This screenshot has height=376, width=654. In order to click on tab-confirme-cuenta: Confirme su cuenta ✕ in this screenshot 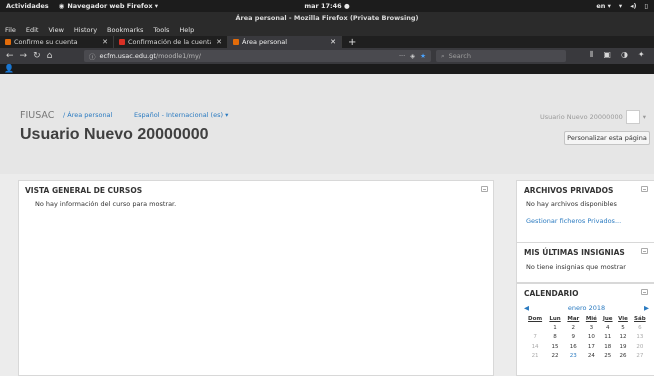, I will do `click(57, 42)`.